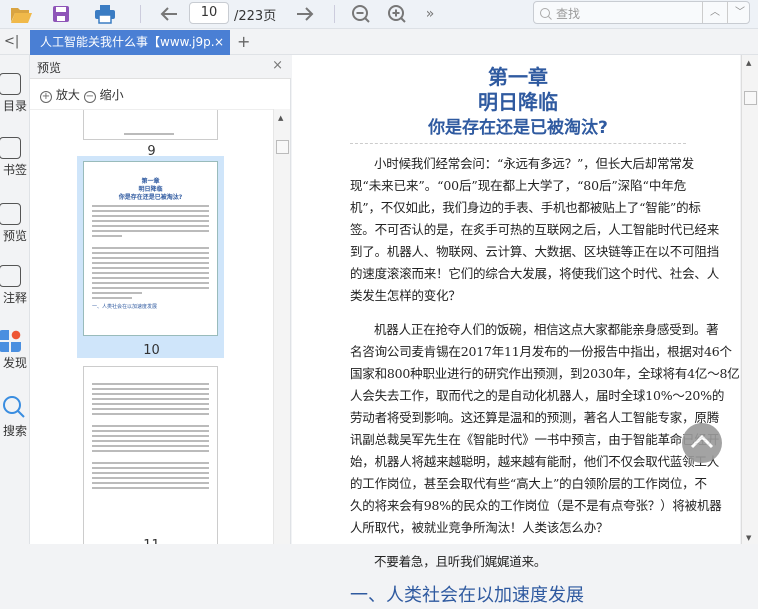 The height and width of the screenshot is (609, 758). What do you see at coordinates (379, 14) in the screenshot?
I see `toolbar: 10 /223页 » 查找 ︿ ﹀` at bounding box center [379, 14].